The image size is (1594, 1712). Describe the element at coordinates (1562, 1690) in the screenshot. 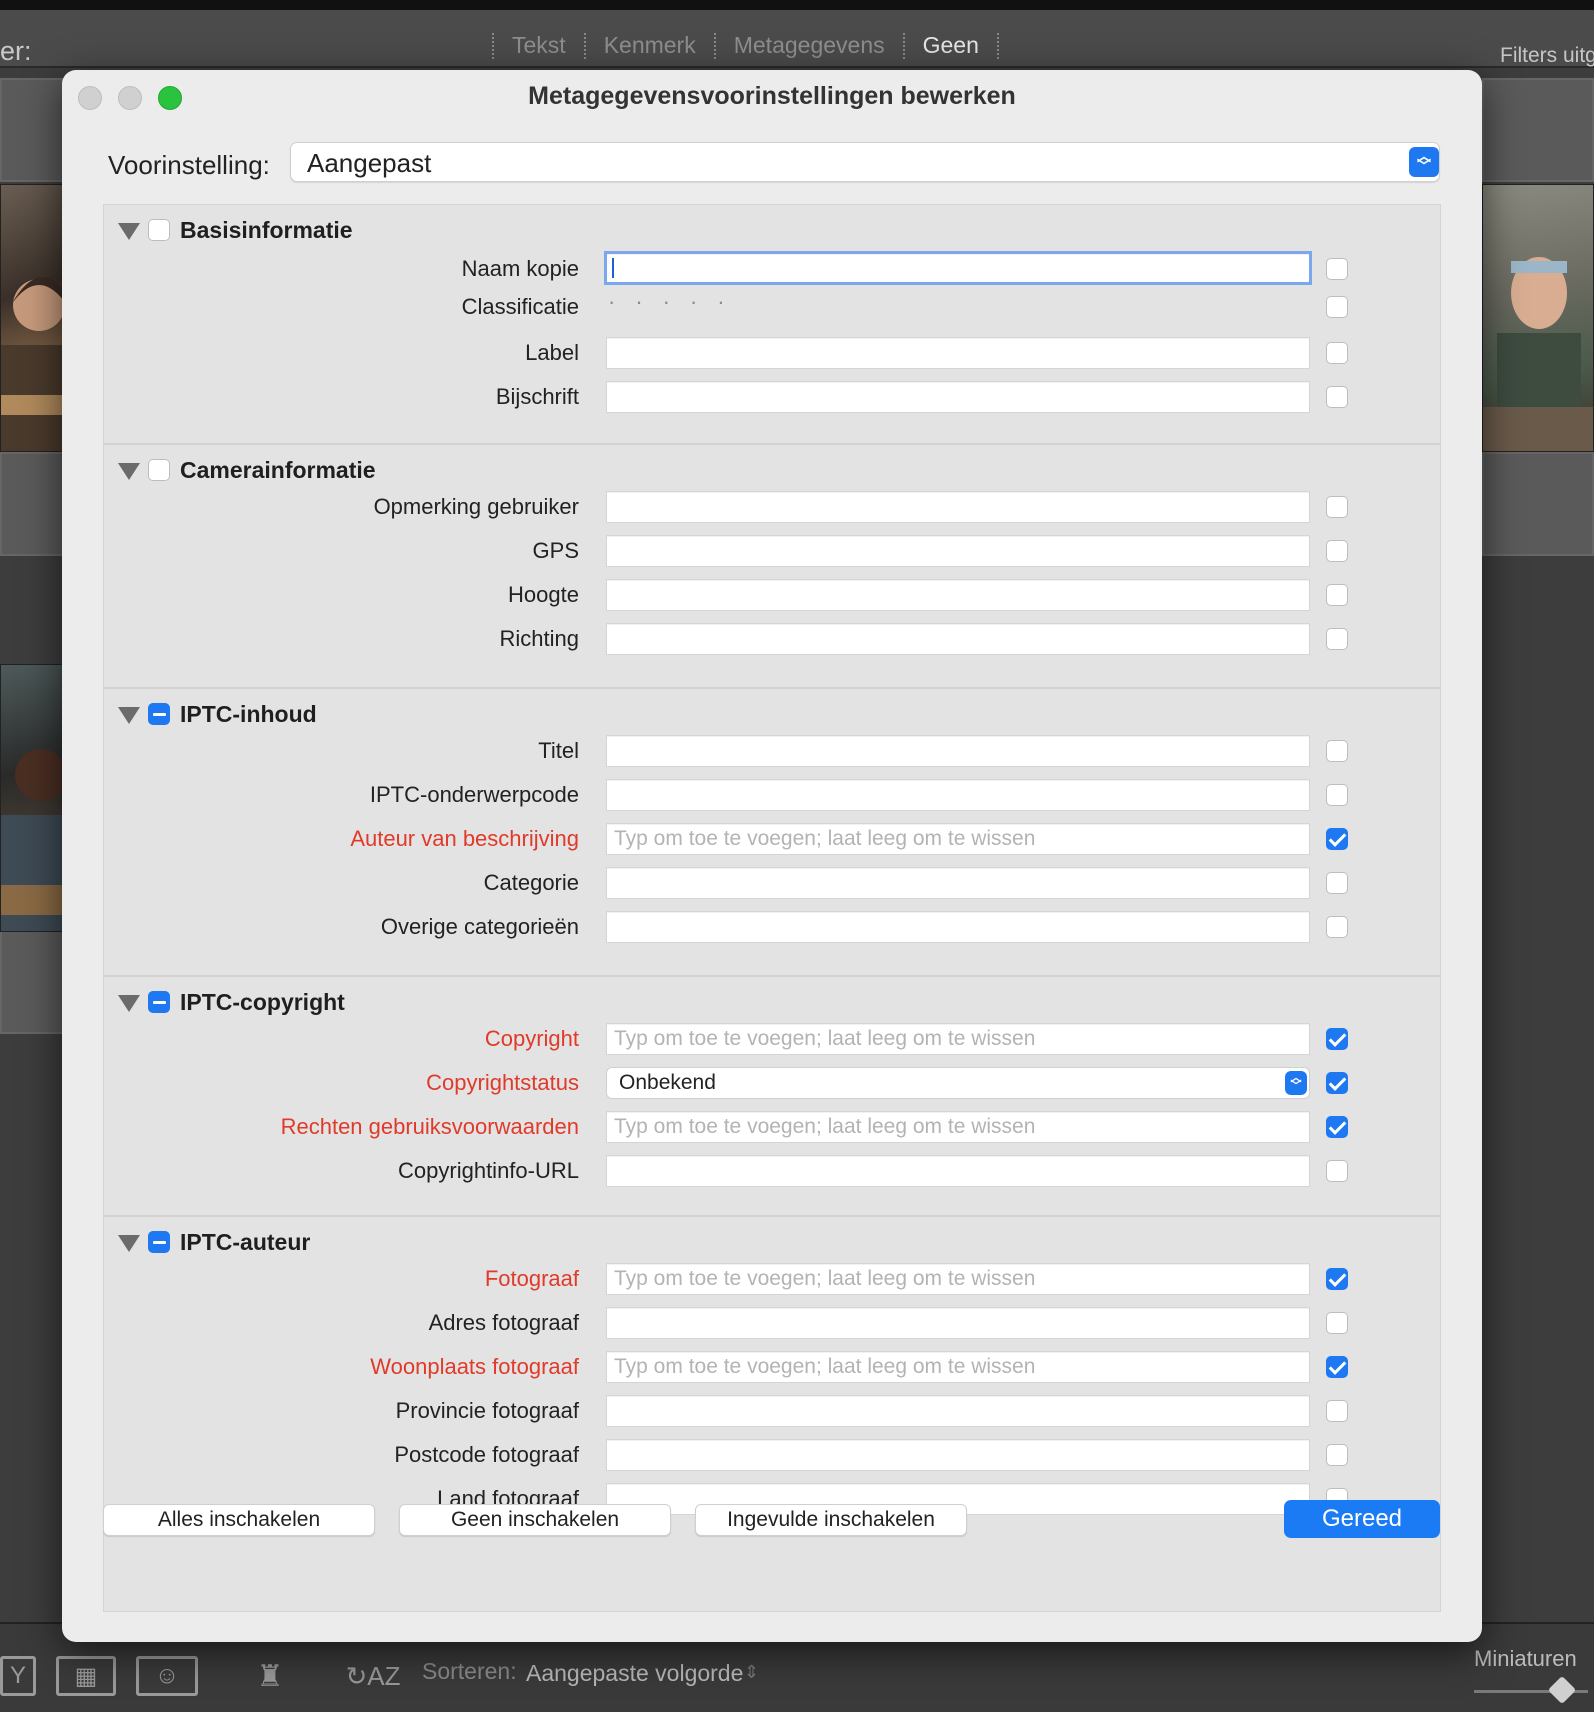

I see `thumbnail-size-slider-thumb` at that location.